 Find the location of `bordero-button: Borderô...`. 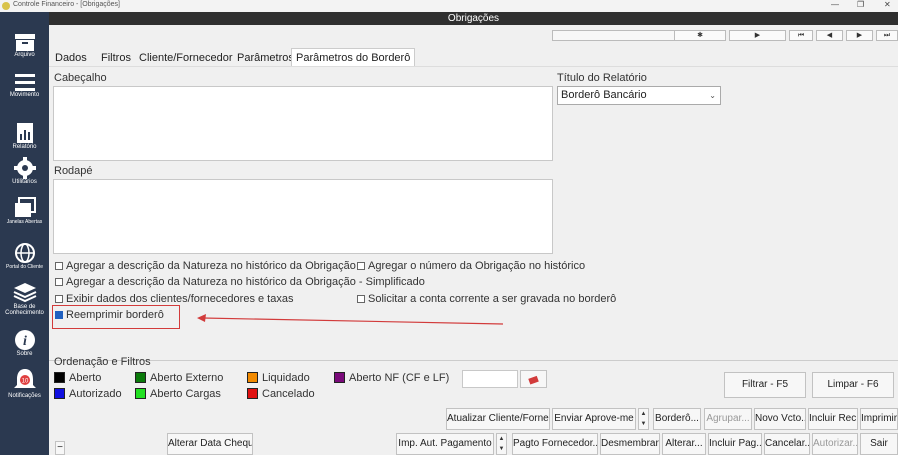

bordero-button: Borderô... is located at coordinates (677, 419).